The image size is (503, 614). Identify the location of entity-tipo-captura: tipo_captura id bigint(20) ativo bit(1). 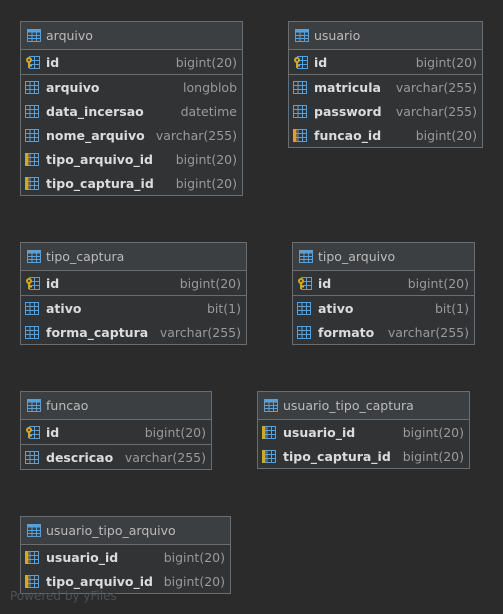
(133, 293).